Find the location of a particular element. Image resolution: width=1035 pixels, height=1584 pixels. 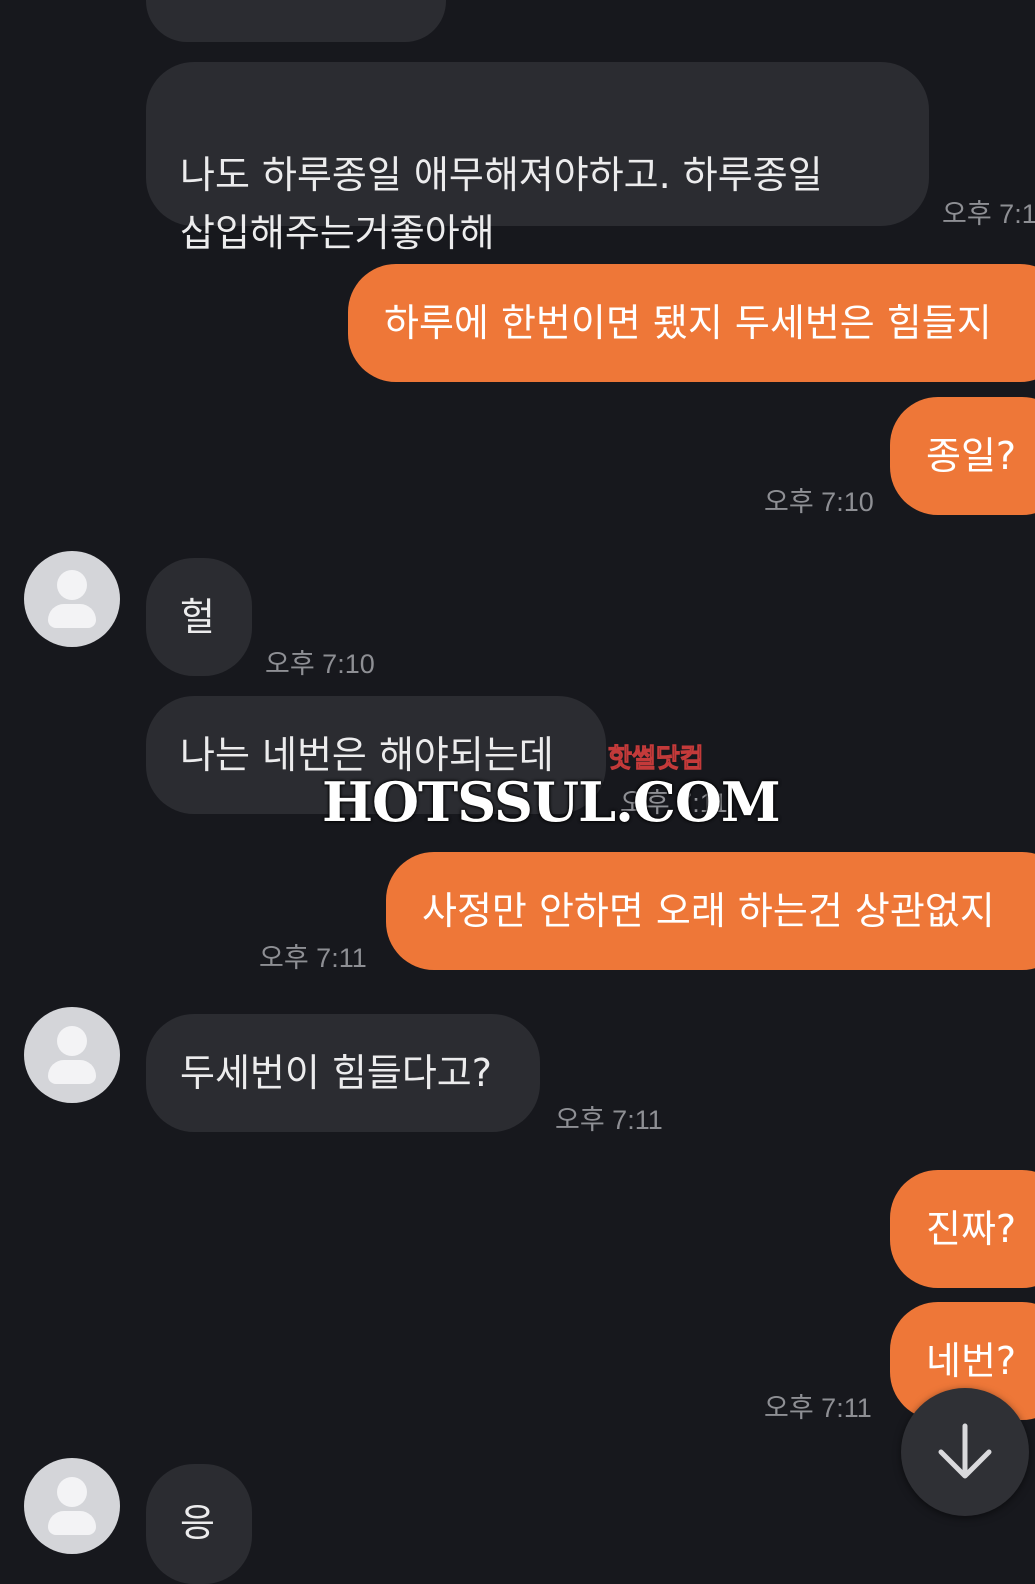

message-bubble-outgoing: 하루에 한번이면 됐지 두세번은 힘들지 is located at coordinates (691, 323).